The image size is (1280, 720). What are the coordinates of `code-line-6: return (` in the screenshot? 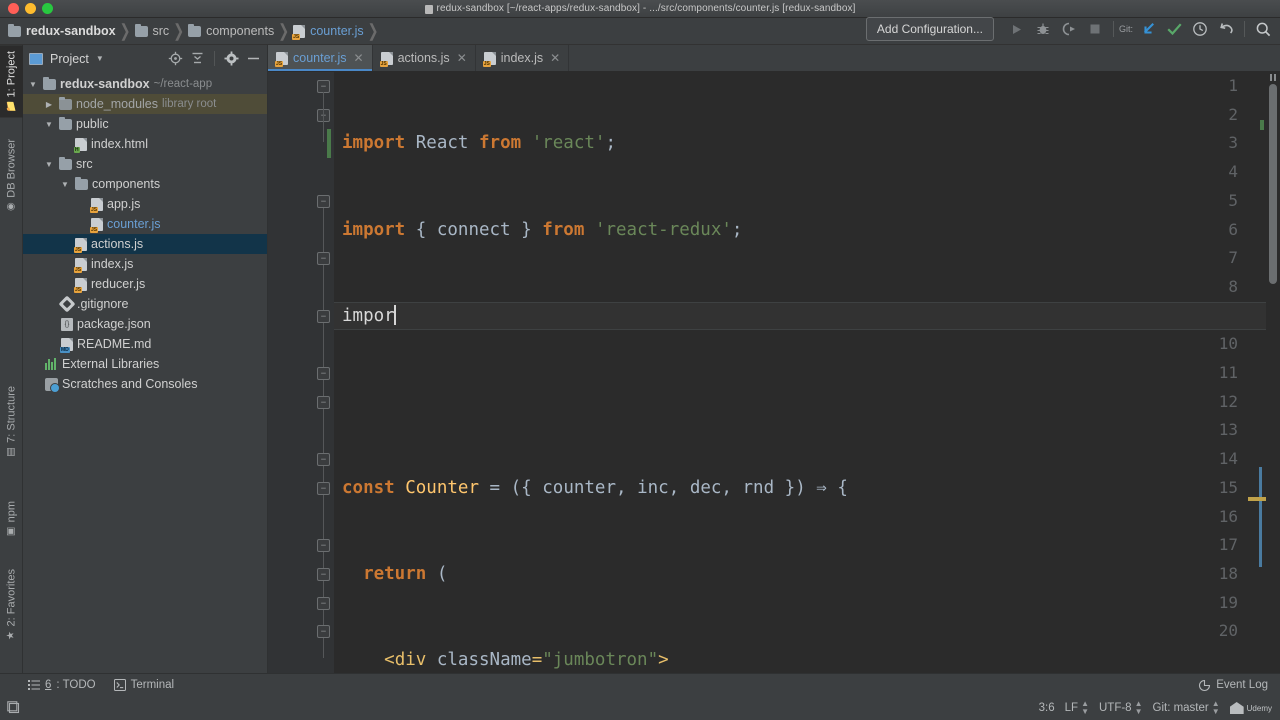 It's located at (807, 574).